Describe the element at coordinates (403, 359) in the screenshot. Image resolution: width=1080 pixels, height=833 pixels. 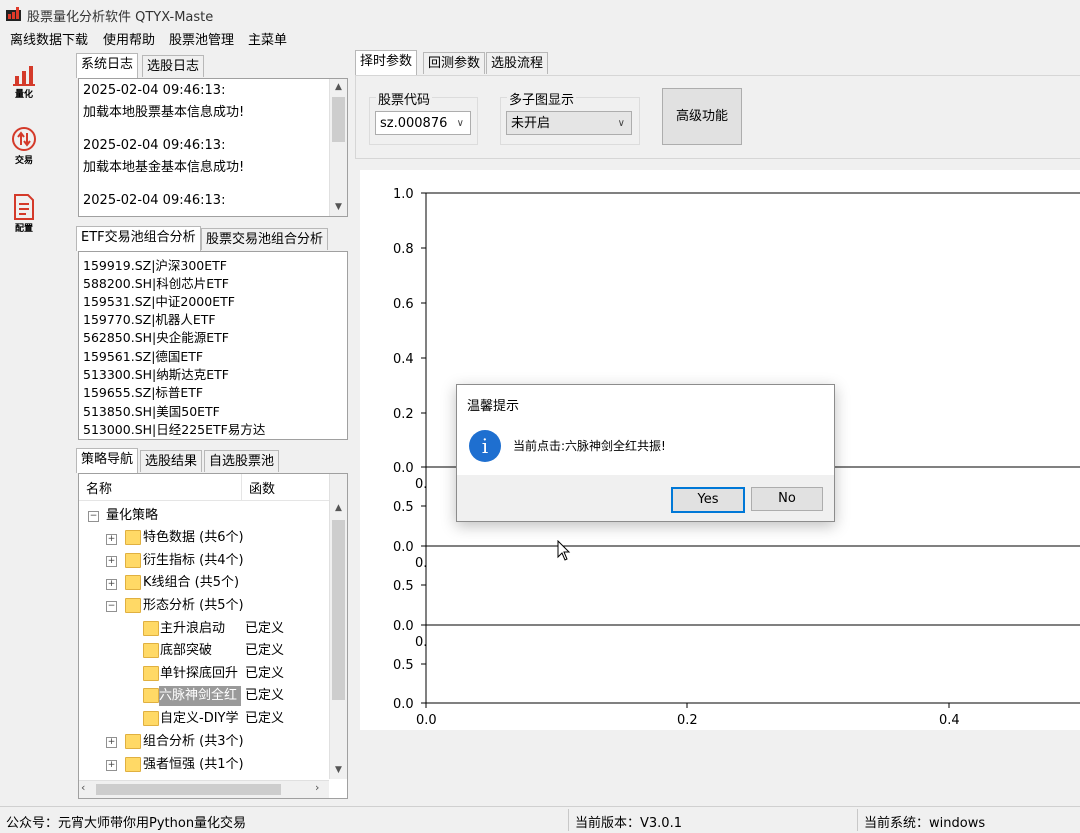
I see `y-tick-label: 0.4` at that location.